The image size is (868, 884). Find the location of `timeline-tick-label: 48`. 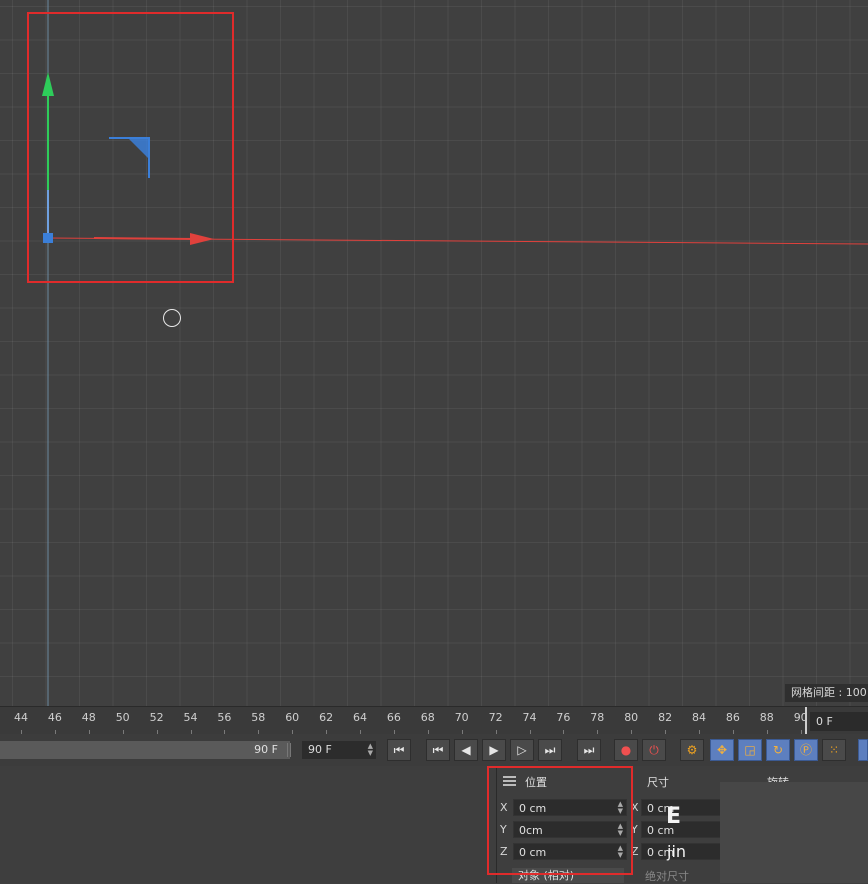

timeline-tick-label: 48 is located at coordinates (88, 717).